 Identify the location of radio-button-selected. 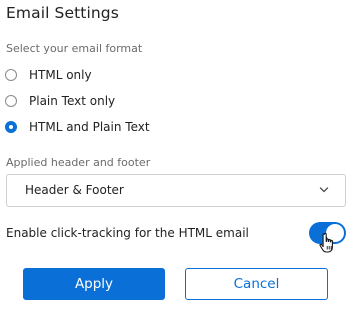
(11, 127).